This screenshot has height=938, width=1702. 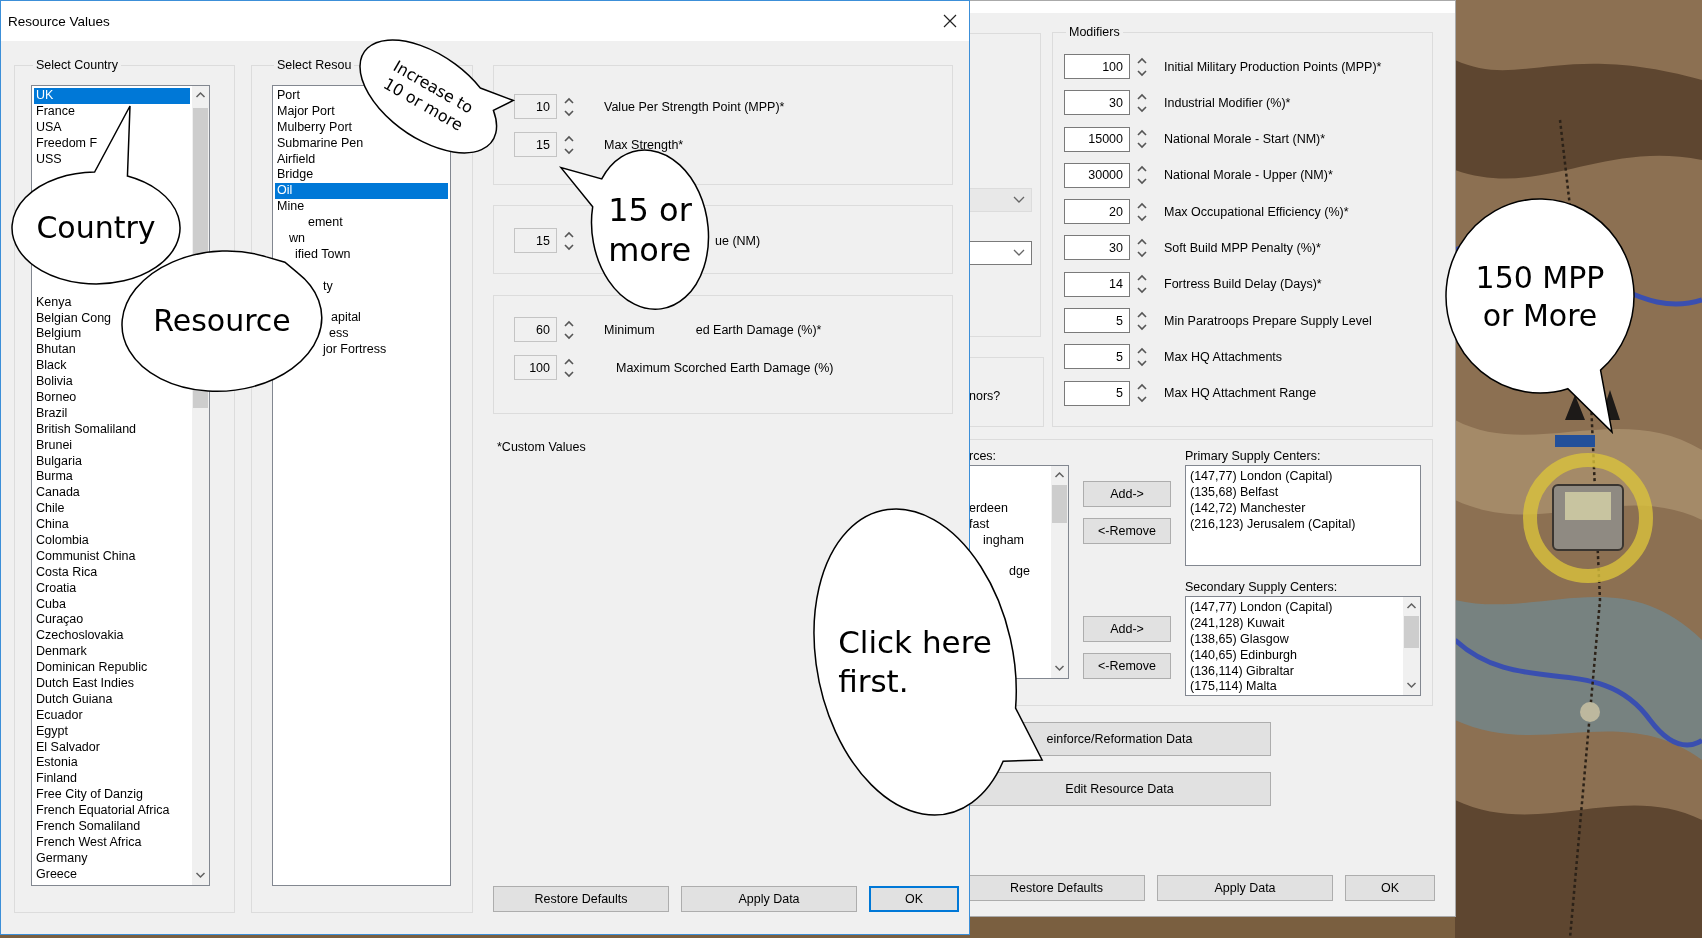 I want to click on list-item: (140,65) Edinburgh, so click(x=1244, y=655).